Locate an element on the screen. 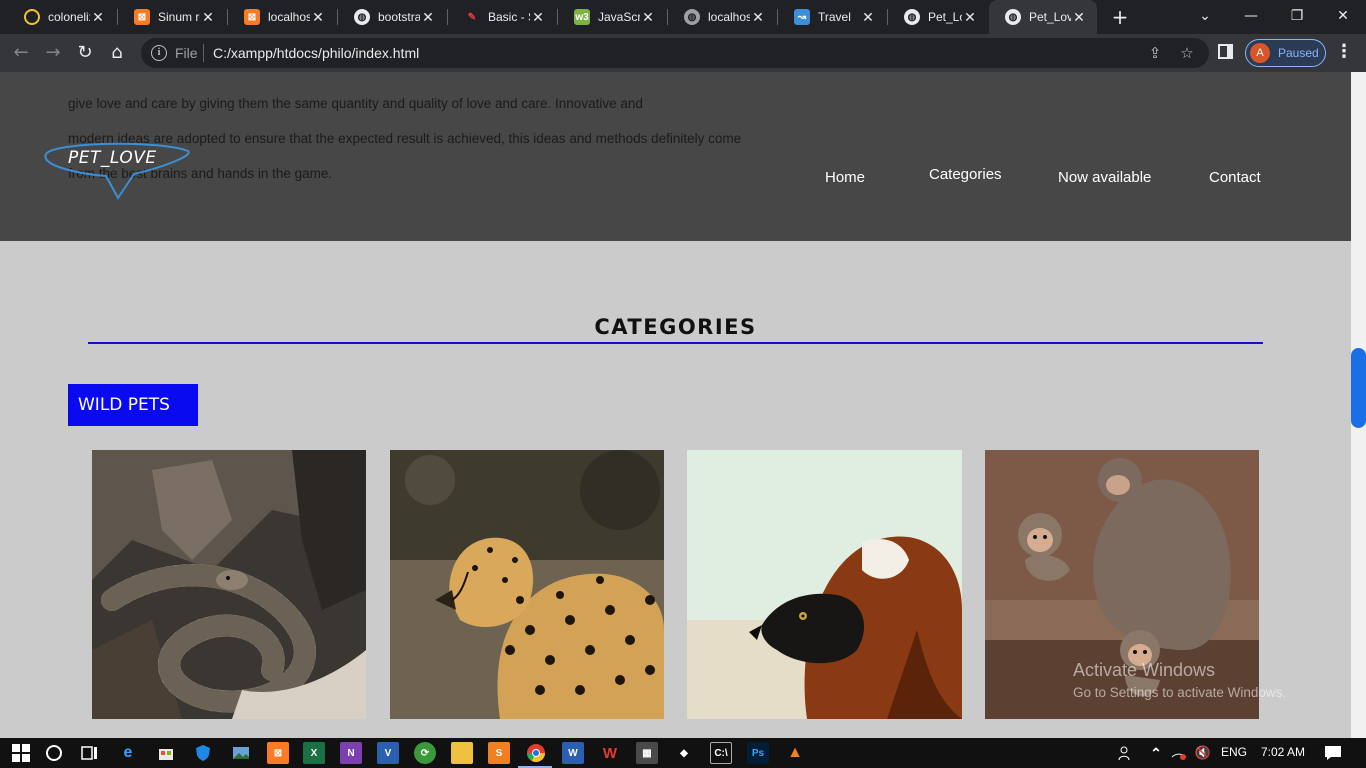 The height and width of the screenshot is (768, 1366). profile-button: A Paused is located at coordinates (1285, 53).